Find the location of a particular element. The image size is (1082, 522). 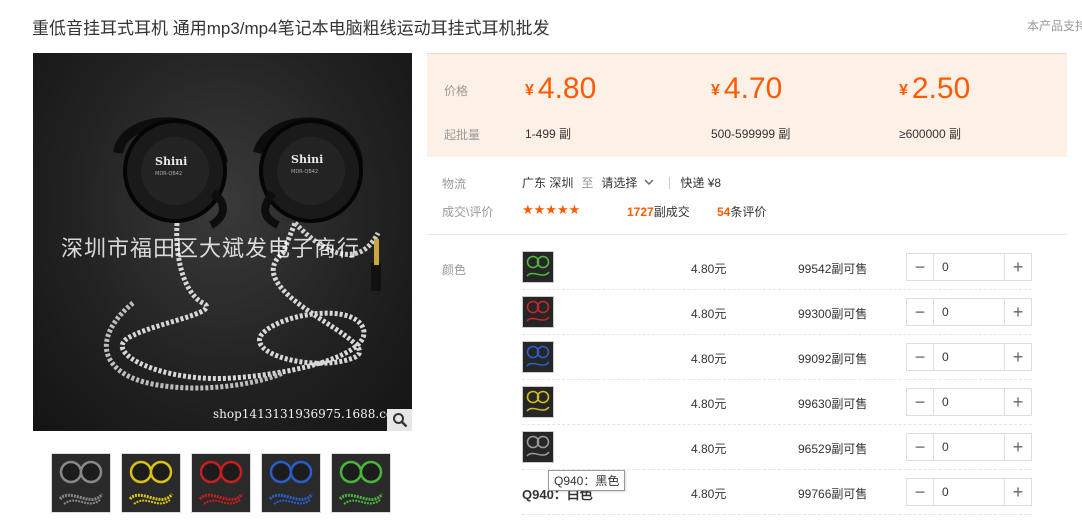

price-value: 2.50 is located at coordinates (941, 88).